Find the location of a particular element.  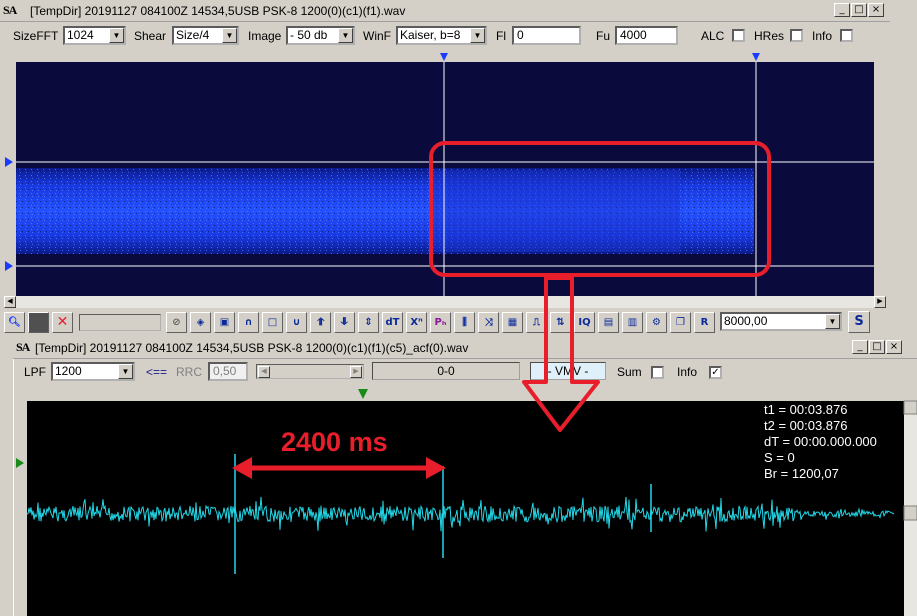

comb-icon: ⫼ is located at coordinates (464, 322).